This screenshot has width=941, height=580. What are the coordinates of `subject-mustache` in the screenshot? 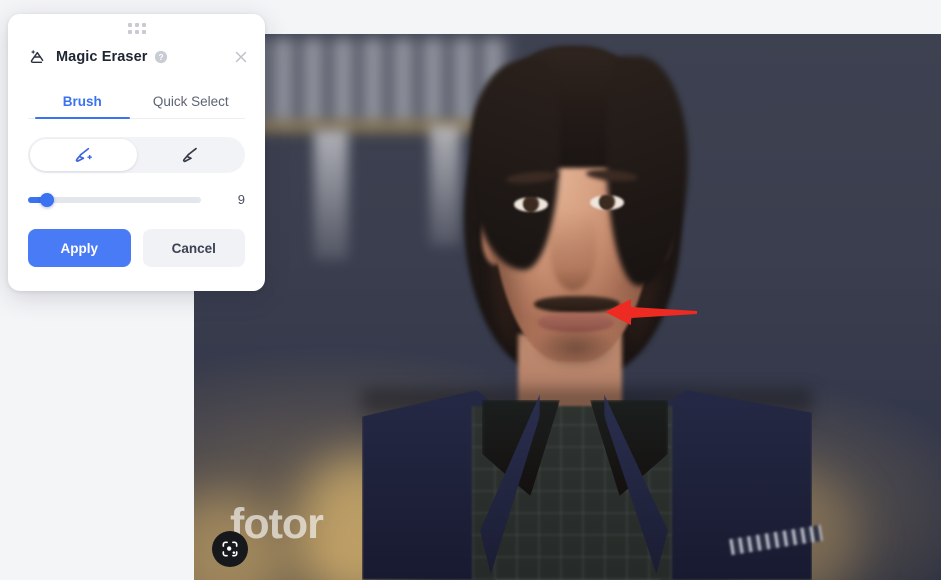 It's located at (577, 304).